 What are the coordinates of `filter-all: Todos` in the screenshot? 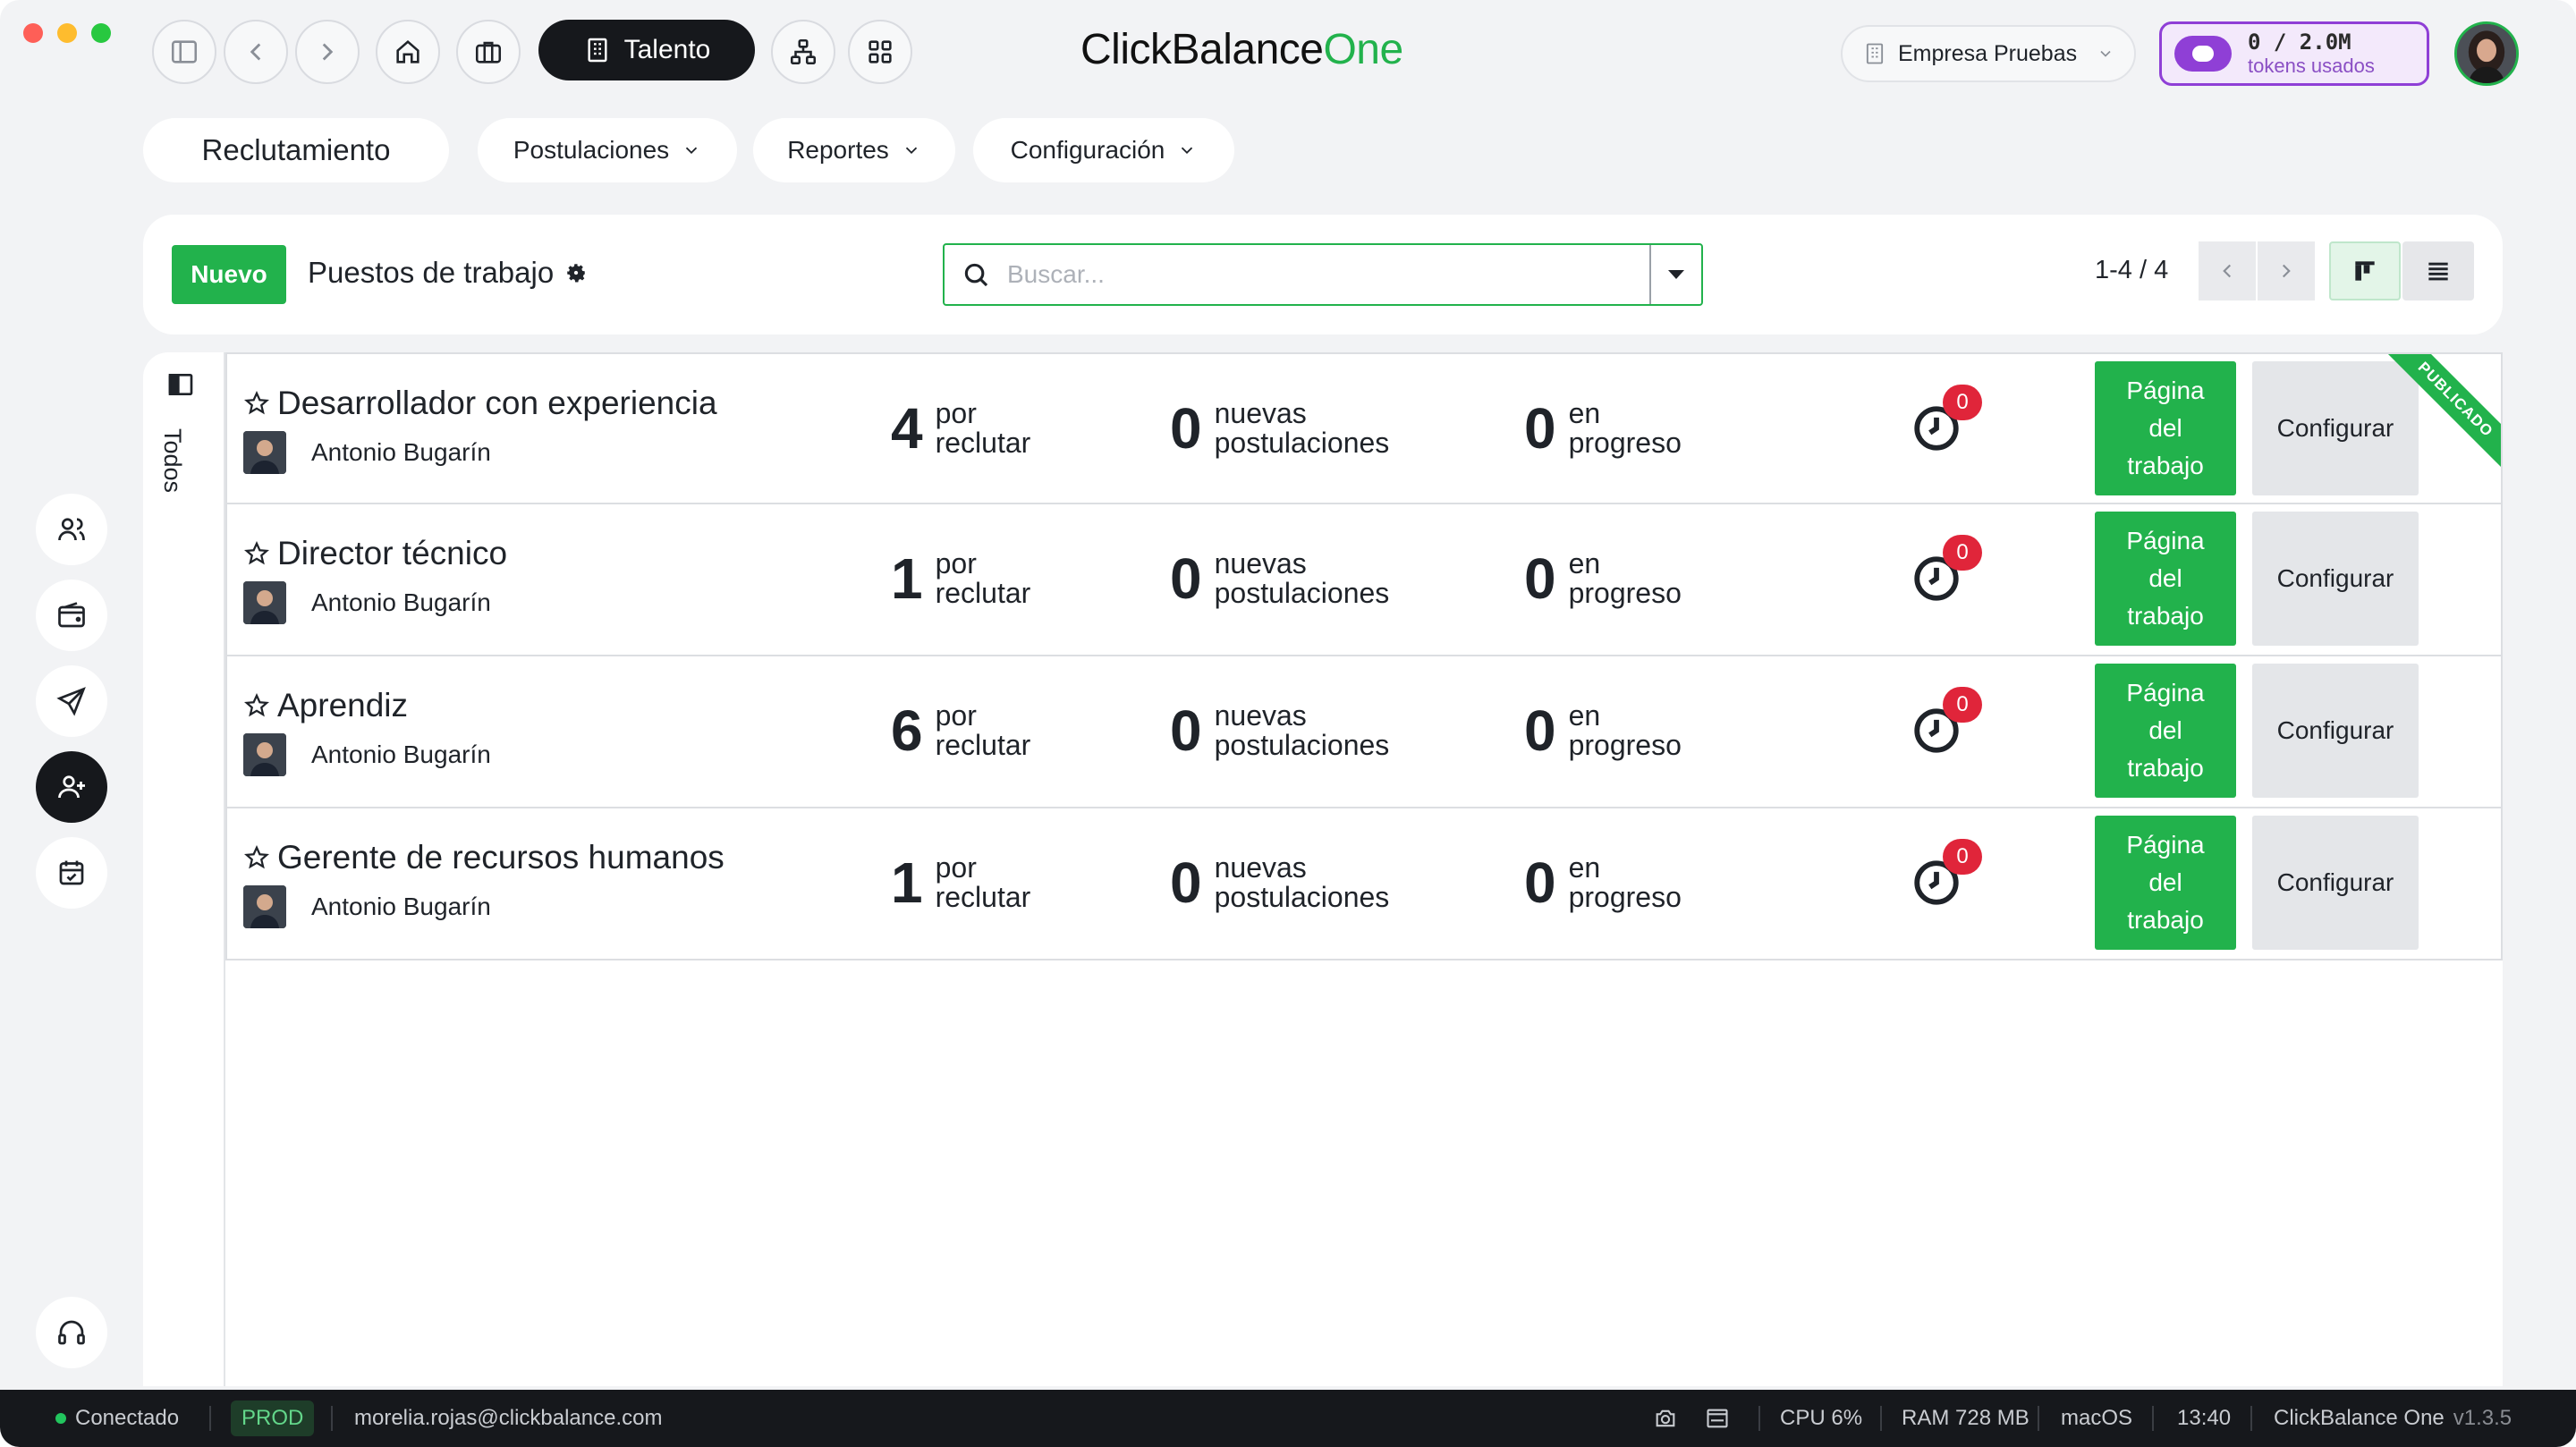 It's located at (172, 460).